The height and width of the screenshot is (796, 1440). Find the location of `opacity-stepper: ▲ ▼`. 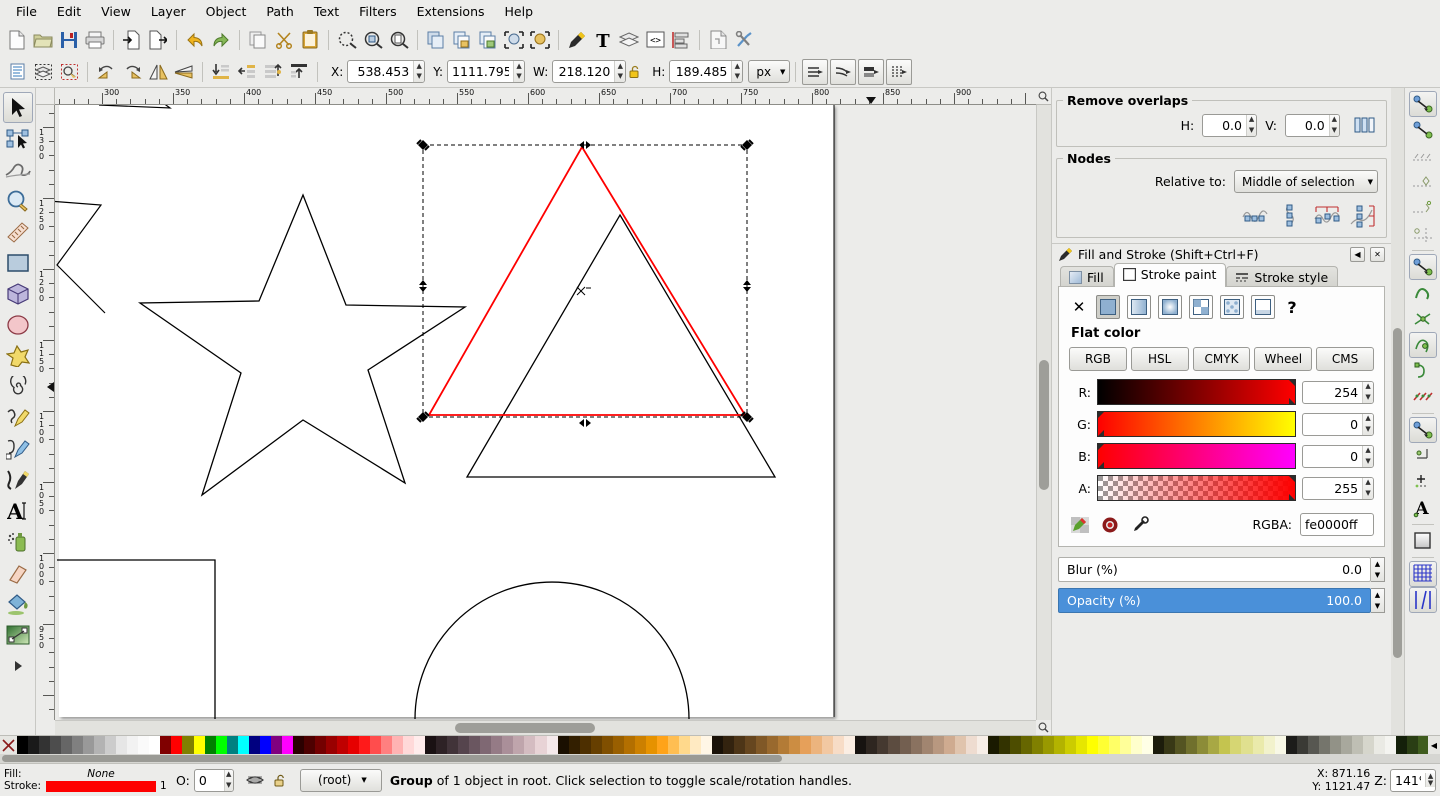

opacity-stepper: ▲ ▼ is located at coordinates (1378, 600).